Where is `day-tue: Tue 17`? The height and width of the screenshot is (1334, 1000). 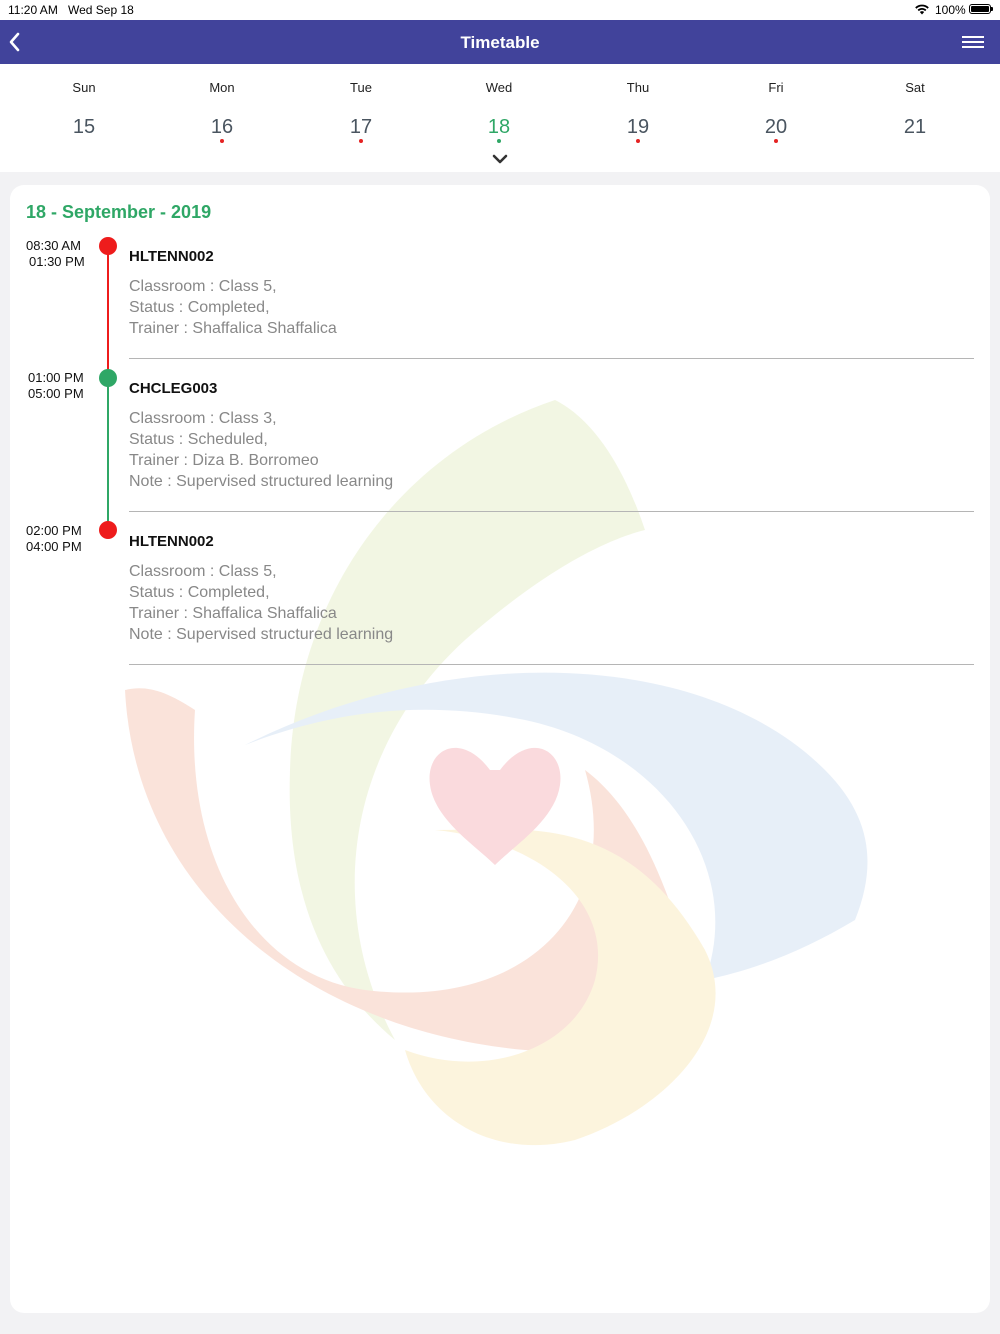 day-tue: Tue 17 is located at coordinates (361, 114).